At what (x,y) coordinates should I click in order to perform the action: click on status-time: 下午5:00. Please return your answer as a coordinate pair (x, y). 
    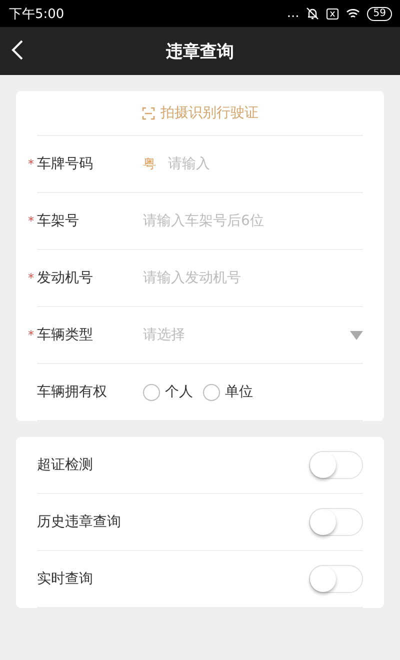
    Looking at the image, I should click on (36, 14).